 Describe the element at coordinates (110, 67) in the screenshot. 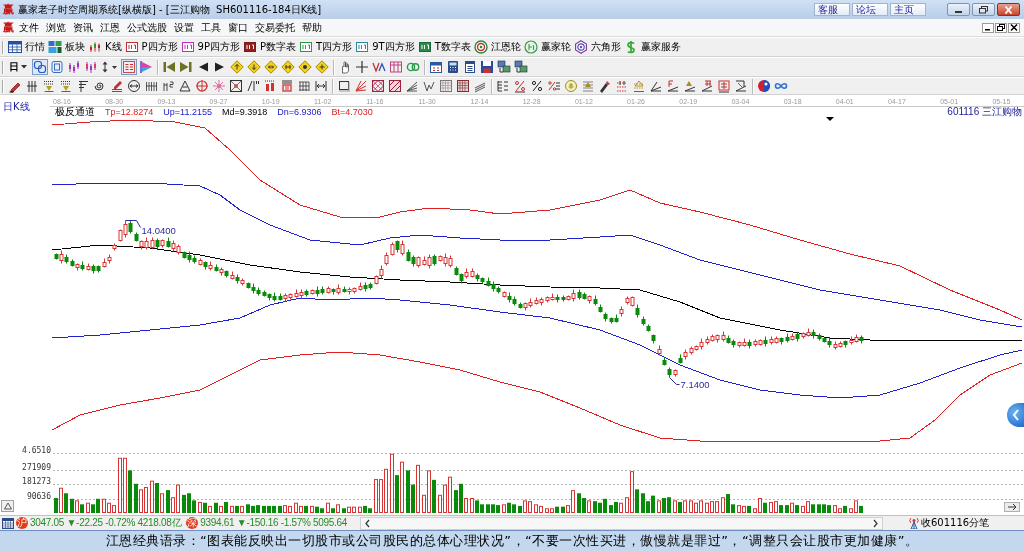

I see `up-down-arrow-icon` at that location.